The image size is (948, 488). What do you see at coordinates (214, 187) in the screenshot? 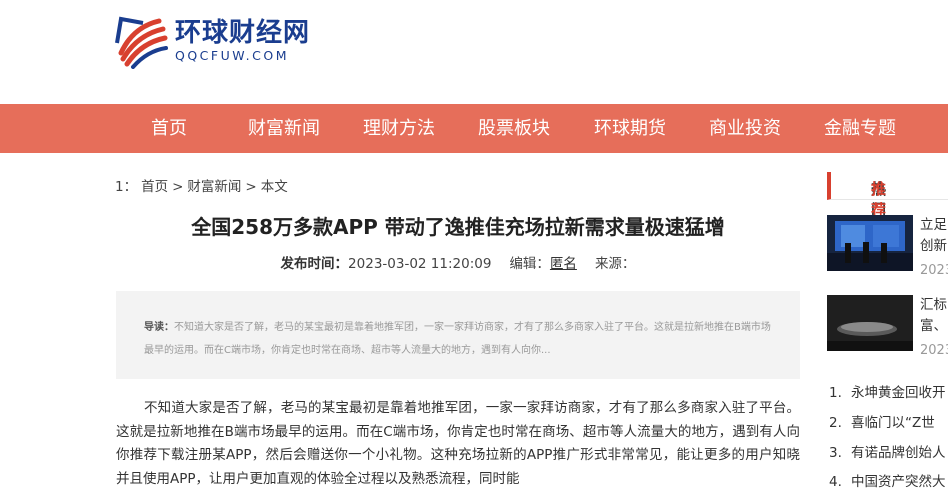
I see `breadcrumb-category: 财富新闻` at bounding box center [214, 187].